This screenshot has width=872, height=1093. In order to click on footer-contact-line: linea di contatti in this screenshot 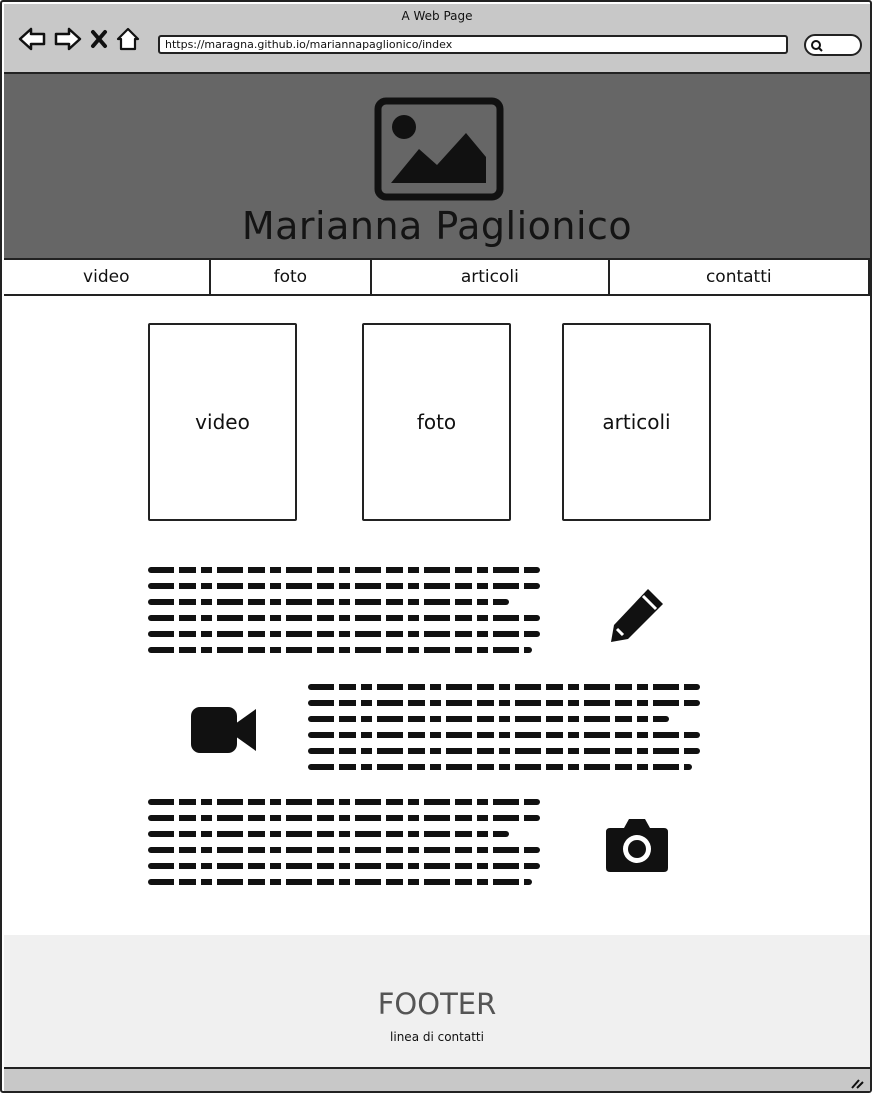, I will do `click(437, 1037)`.